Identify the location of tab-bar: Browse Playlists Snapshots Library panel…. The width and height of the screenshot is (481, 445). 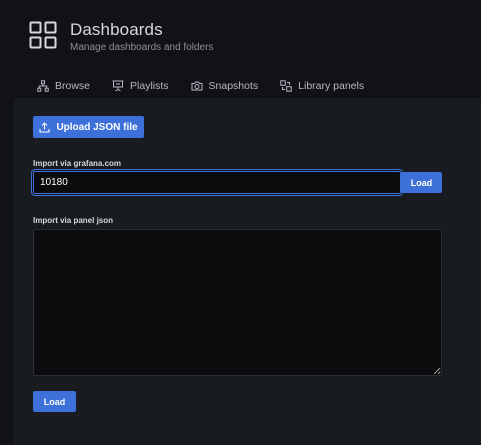
(211, 86).